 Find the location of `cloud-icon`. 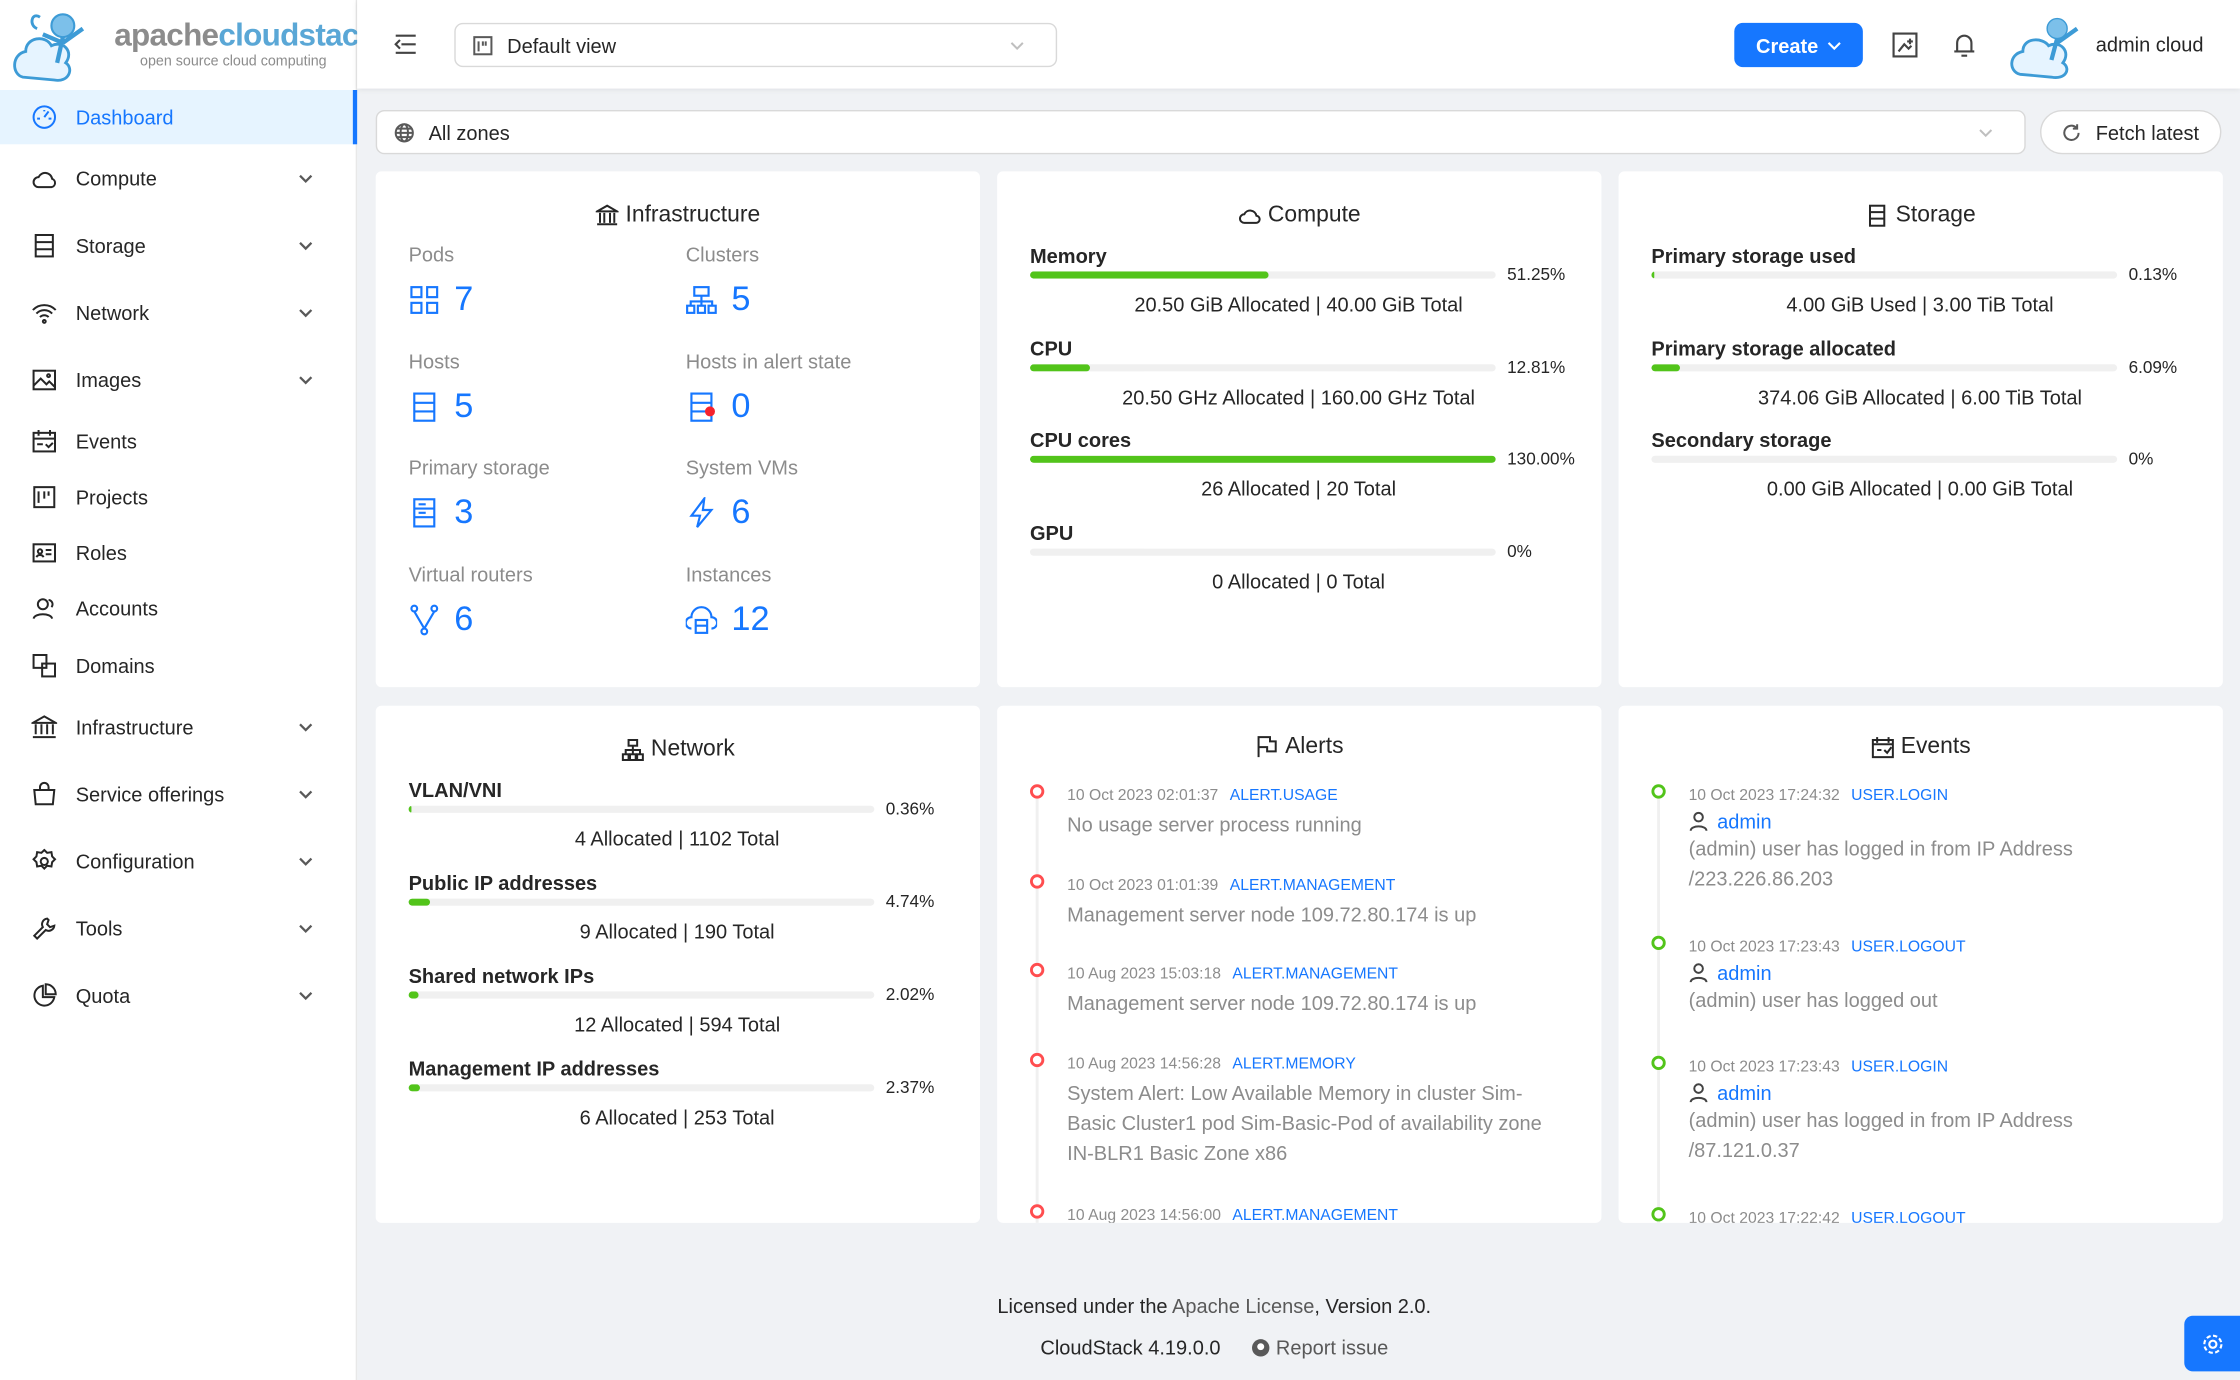

cloud-icon is located at coordinates (1249, 216).